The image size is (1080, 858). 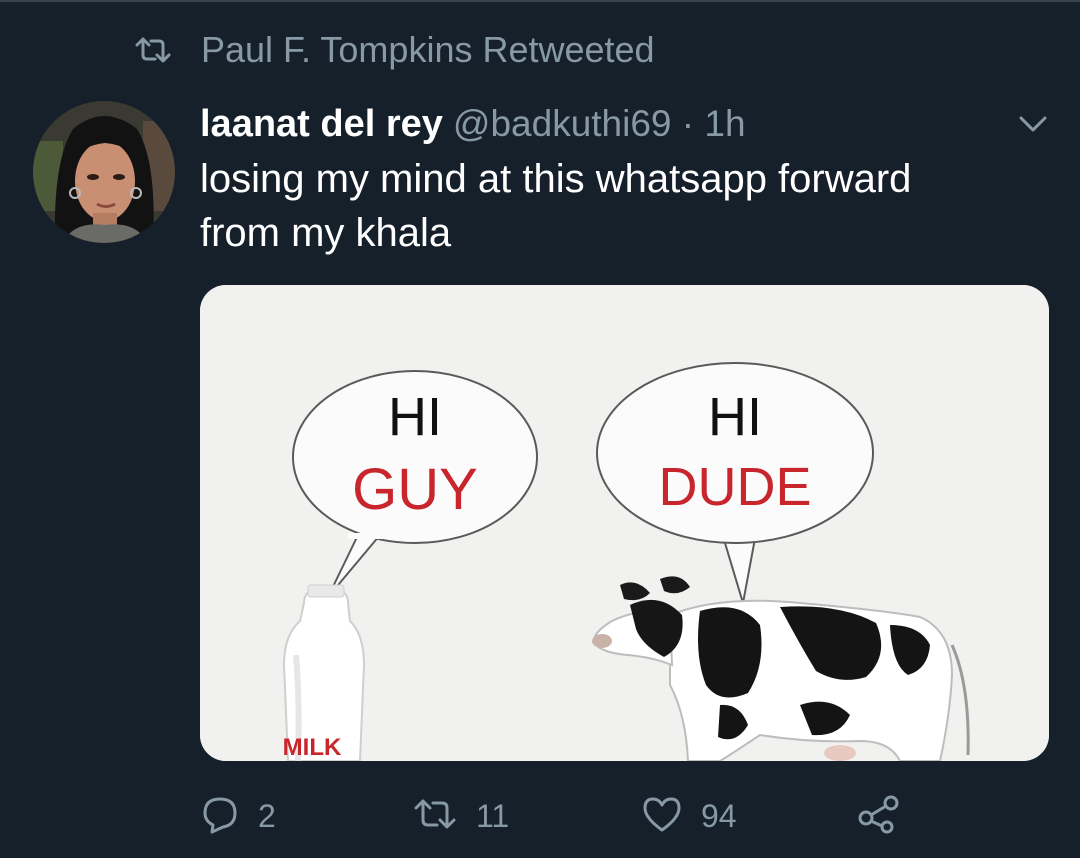 I want to click on bubble-left-line-2: GUY, so click(x=415, y=489).